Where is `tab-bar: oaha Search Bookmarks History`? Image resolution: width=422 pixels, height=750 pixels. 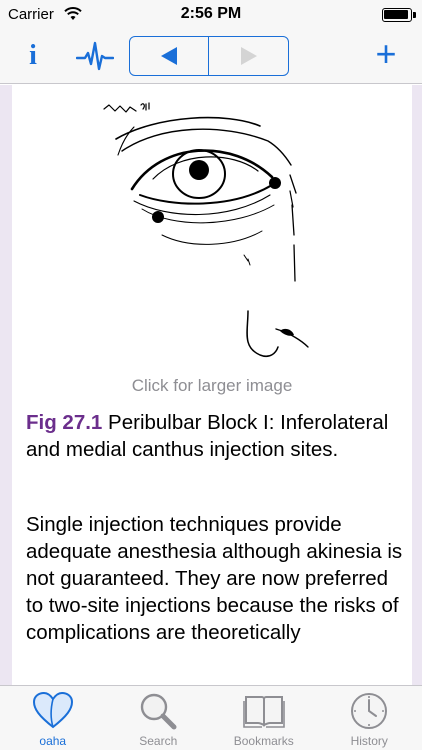 tab-bar: oaha Search Bookmarks History is located at coordinates (211, 717).